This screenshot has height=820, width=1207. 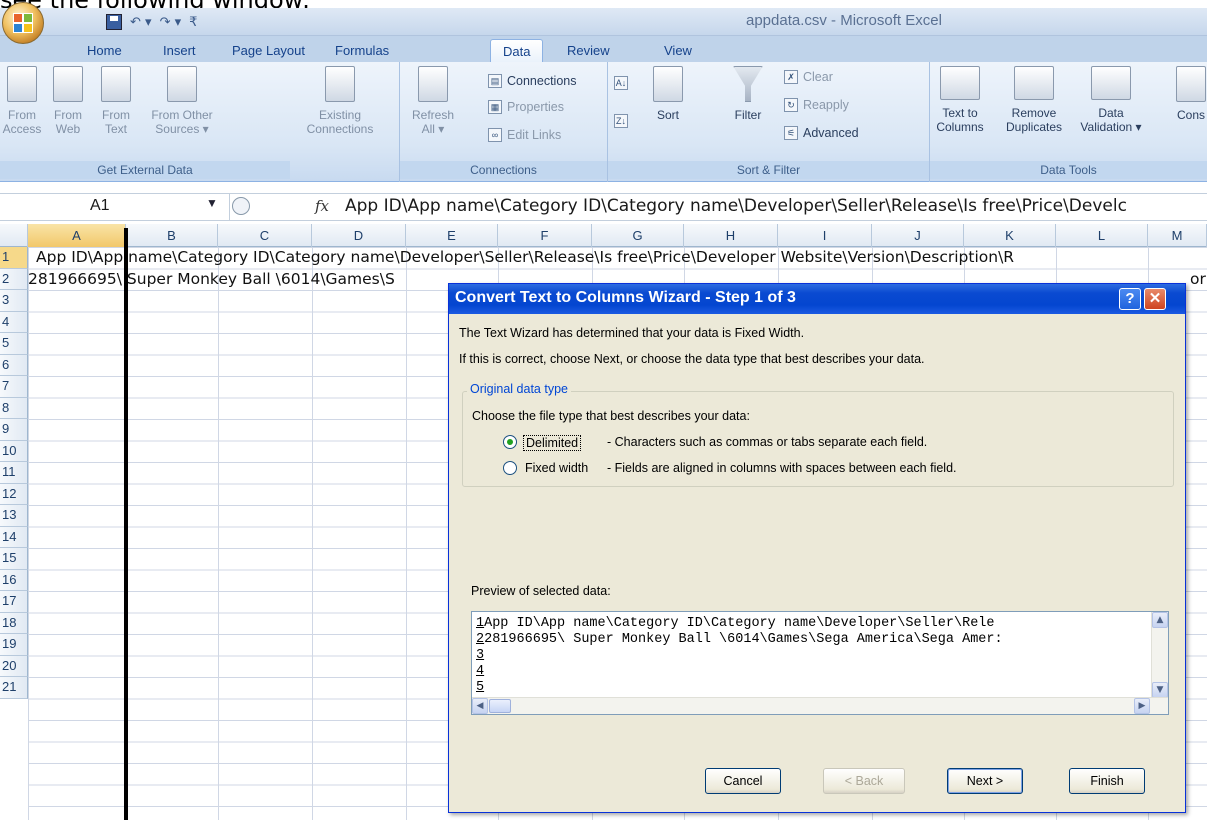 I want to click on scroll-up-icon: ▲, so click(x=1160, y=620).